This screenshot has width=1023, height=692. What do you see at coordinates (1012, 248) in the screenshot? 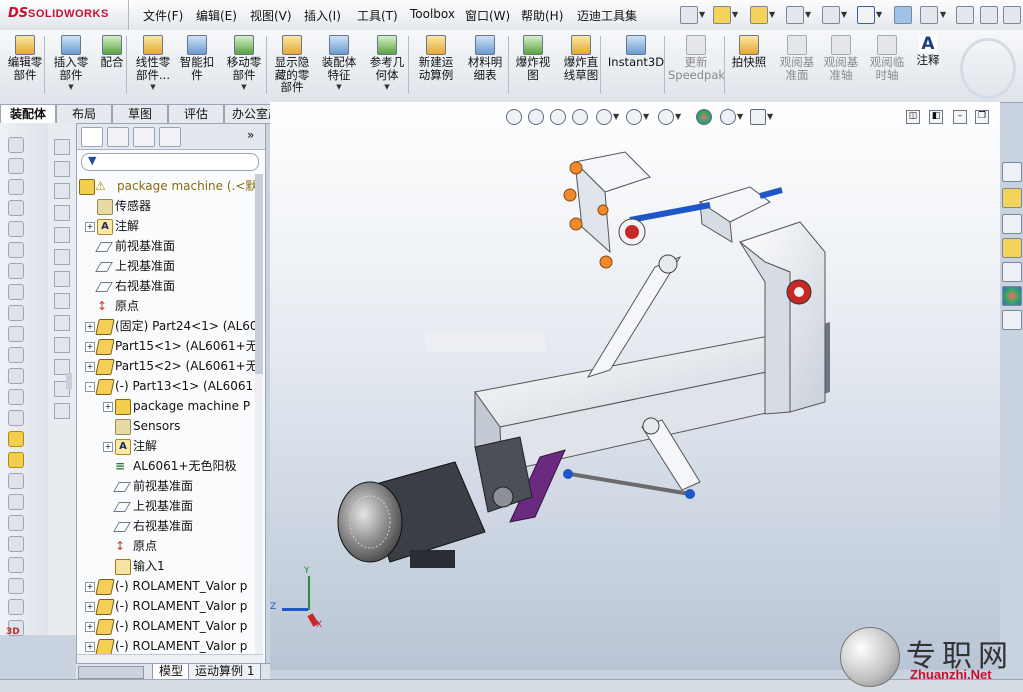
I see `file-explorer-icon` at bounding box center [1012, 248].